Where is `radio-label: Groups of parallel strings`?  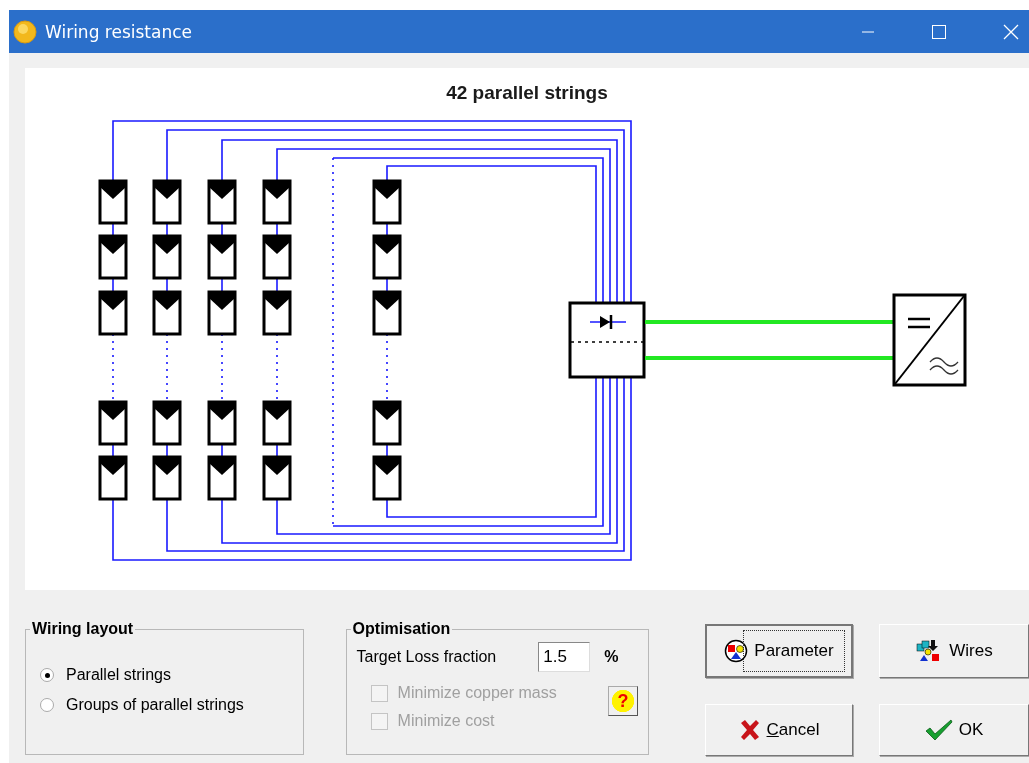 radio-label: Groups of parallel strings is located at coordinates (155, 705).